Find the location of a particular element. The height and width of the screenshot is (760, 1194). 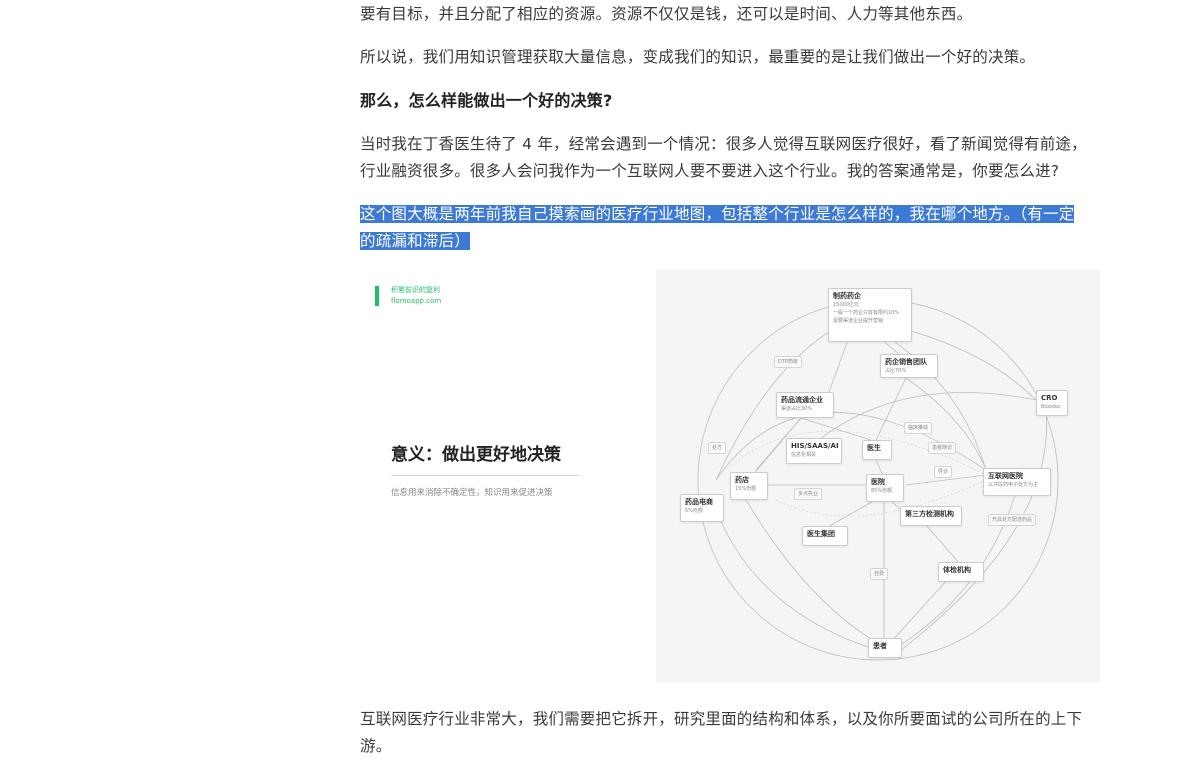

edge-label: 多点执业 is located at coordinates (808, 494).